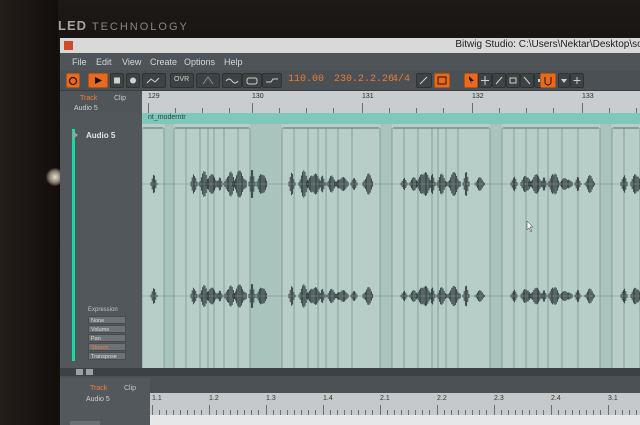 The width and height of the screenshot is (640, 425). What do you see at coordinates (68, 45) in the screenshot?
I see `bitwig-app-icon` at bounding box center [68, 45].